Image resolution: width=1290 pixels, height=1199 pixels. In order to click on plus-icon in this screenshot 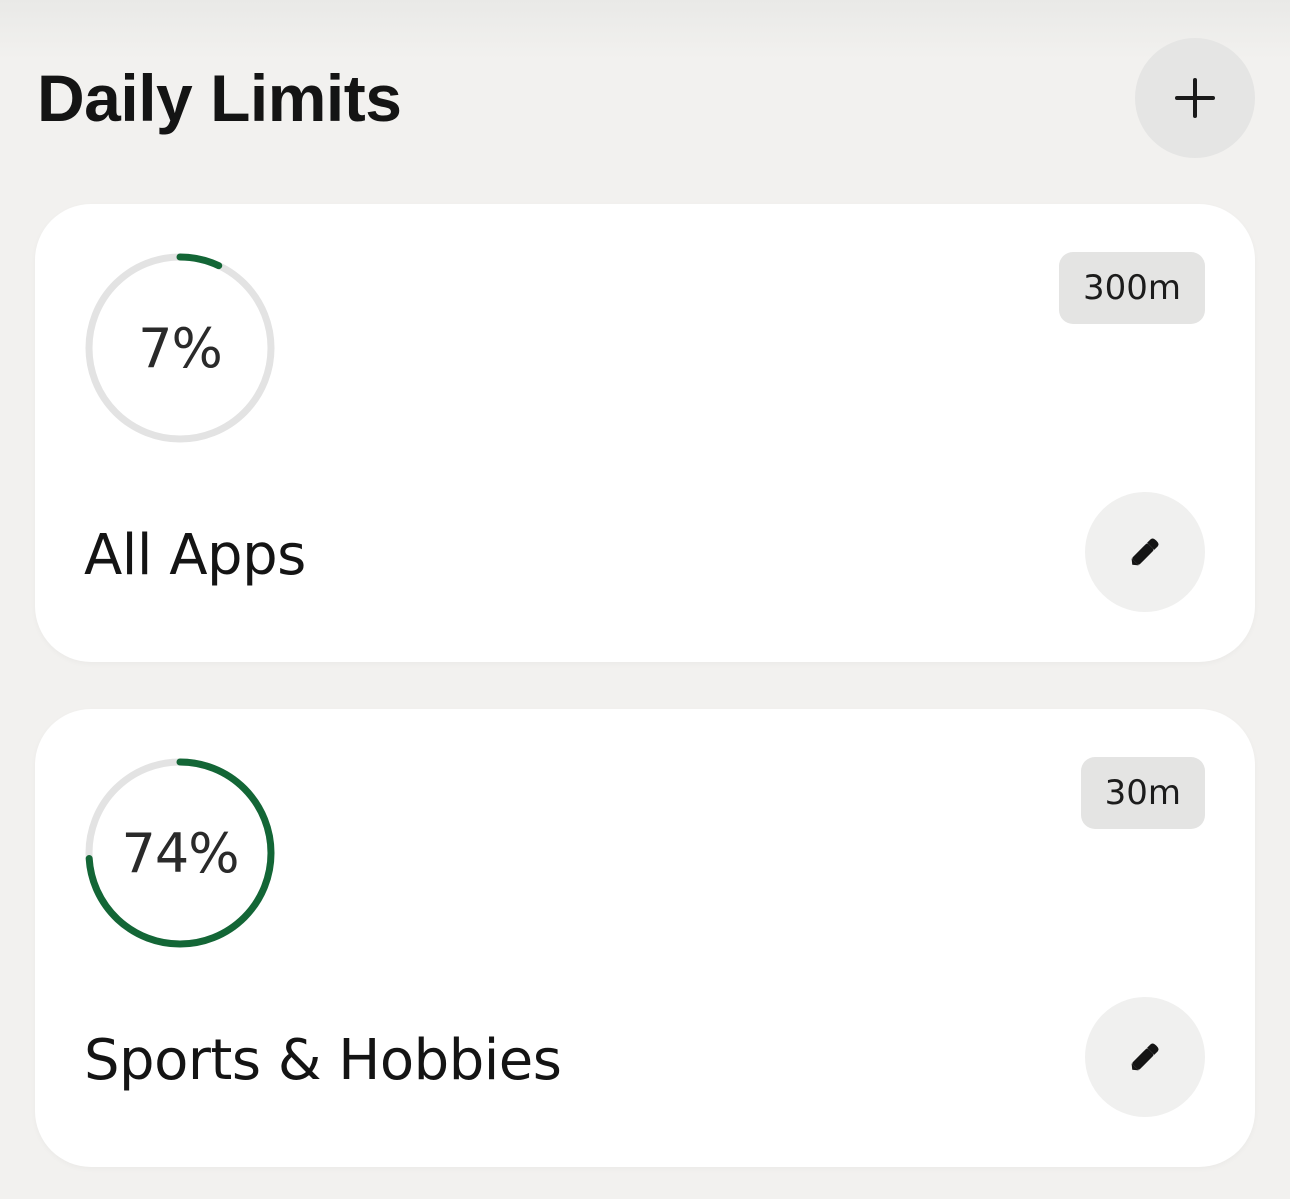, I will do `click(1195, 98)`.